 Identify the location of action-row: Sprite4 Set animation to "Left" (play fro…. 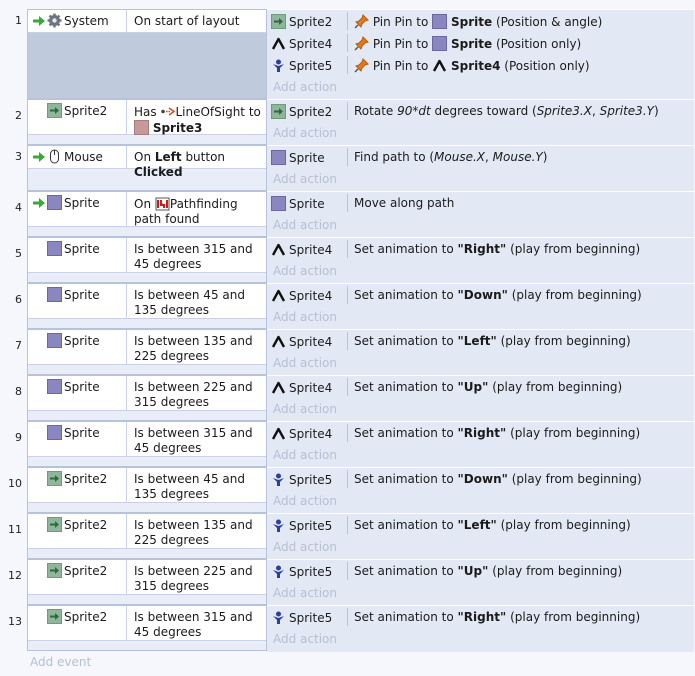
(480, 341).